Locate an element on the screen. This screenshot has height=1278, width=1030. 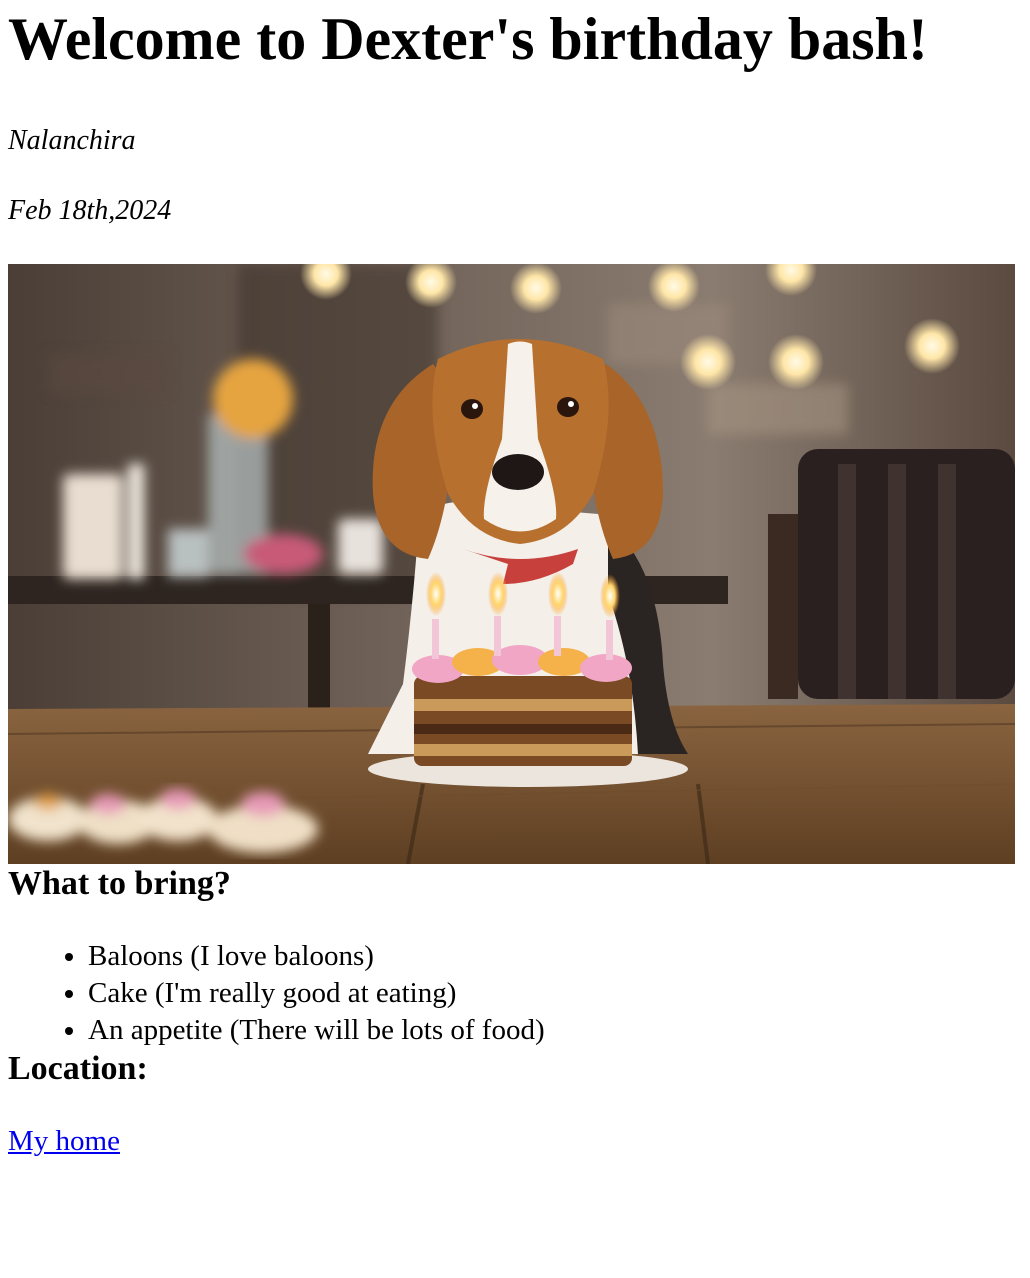
event-date: Feb 18th,2024 is located at coordinates (90, 210).